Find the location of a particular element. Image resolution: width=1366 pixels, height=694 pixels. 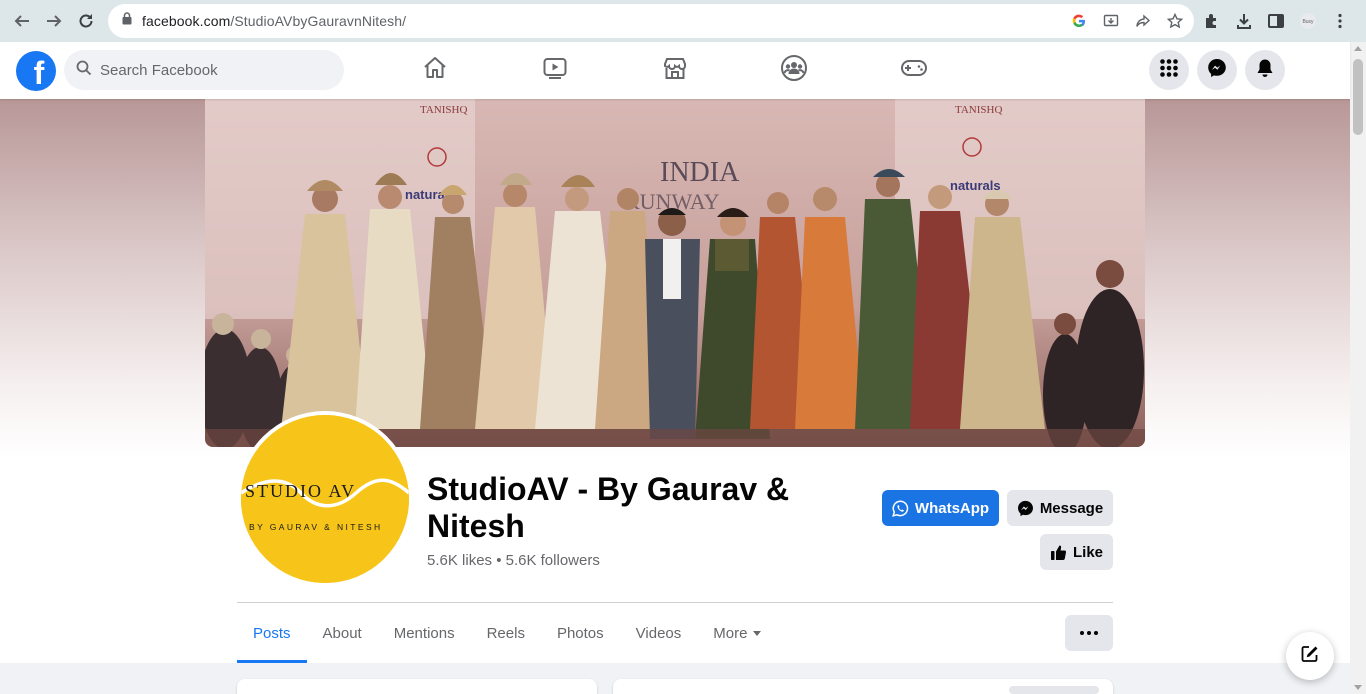

new-message-button is located at coordinates (1310, 656).